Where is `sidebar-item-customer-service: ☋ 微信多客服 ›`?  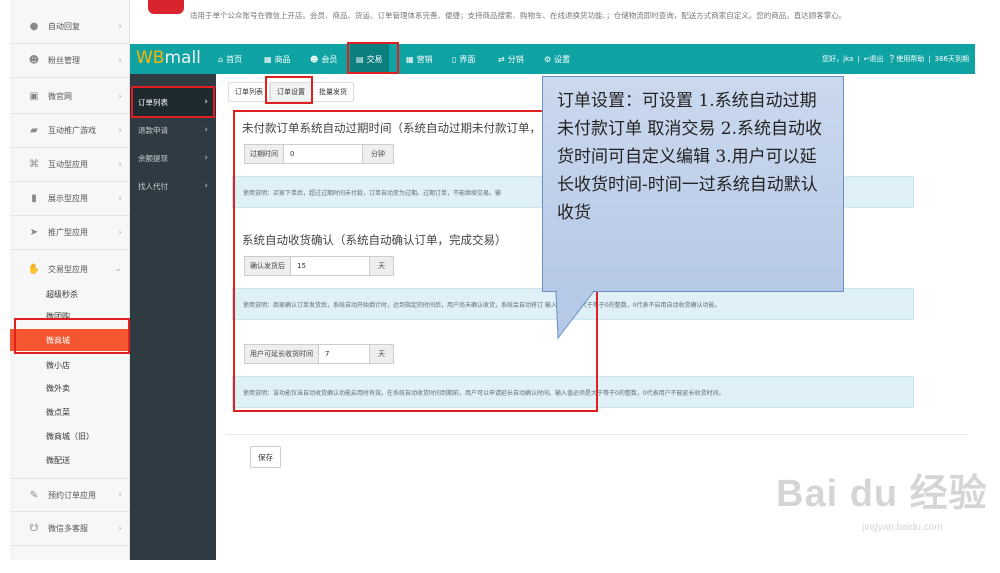 sidebar-item-customer-service: ☋ 微信多客服 › is located at coordinates (70, 529).